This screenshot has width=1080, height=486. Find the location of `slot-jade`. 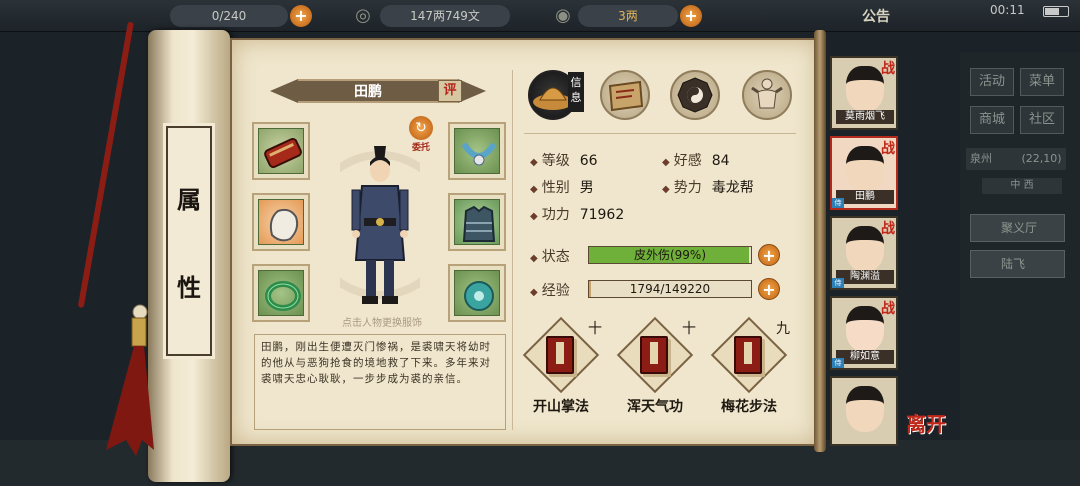

slot-jade is located at coordinates (477, 293).